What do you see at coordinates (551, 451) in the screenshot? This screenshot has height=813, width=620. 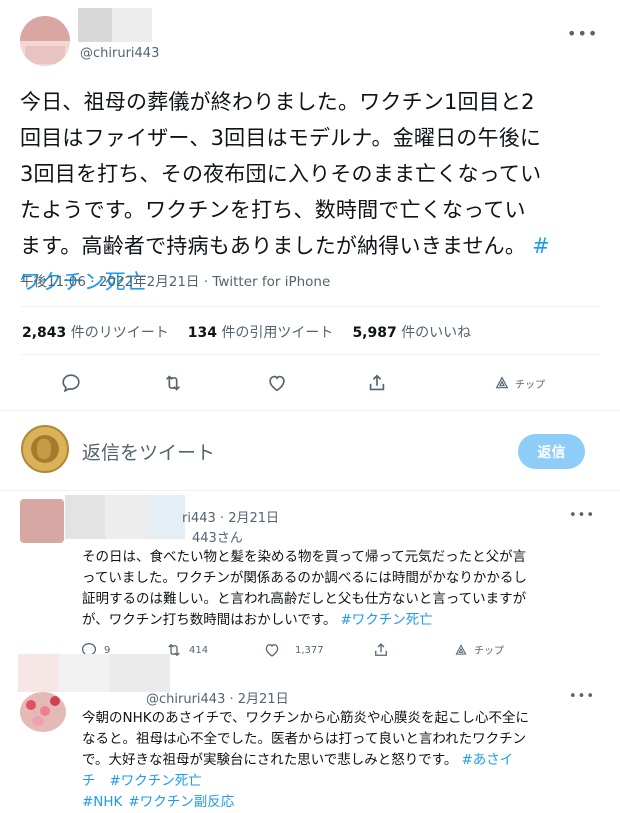 I see `reply-submit-button: 返信` at bounding box center [551, 451].